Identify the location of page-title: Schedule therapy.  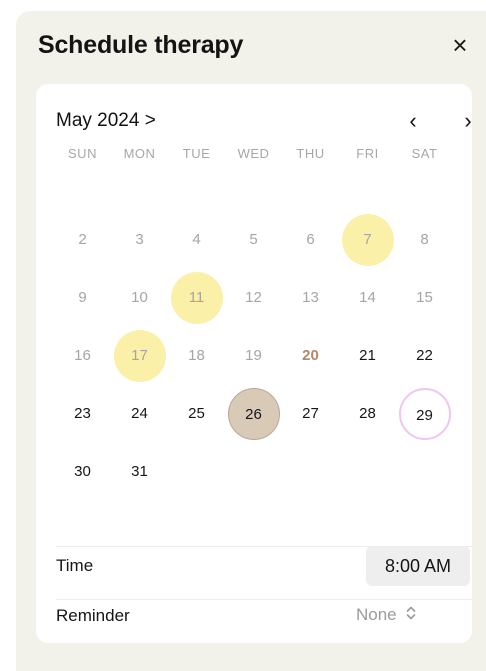
(141, 45).